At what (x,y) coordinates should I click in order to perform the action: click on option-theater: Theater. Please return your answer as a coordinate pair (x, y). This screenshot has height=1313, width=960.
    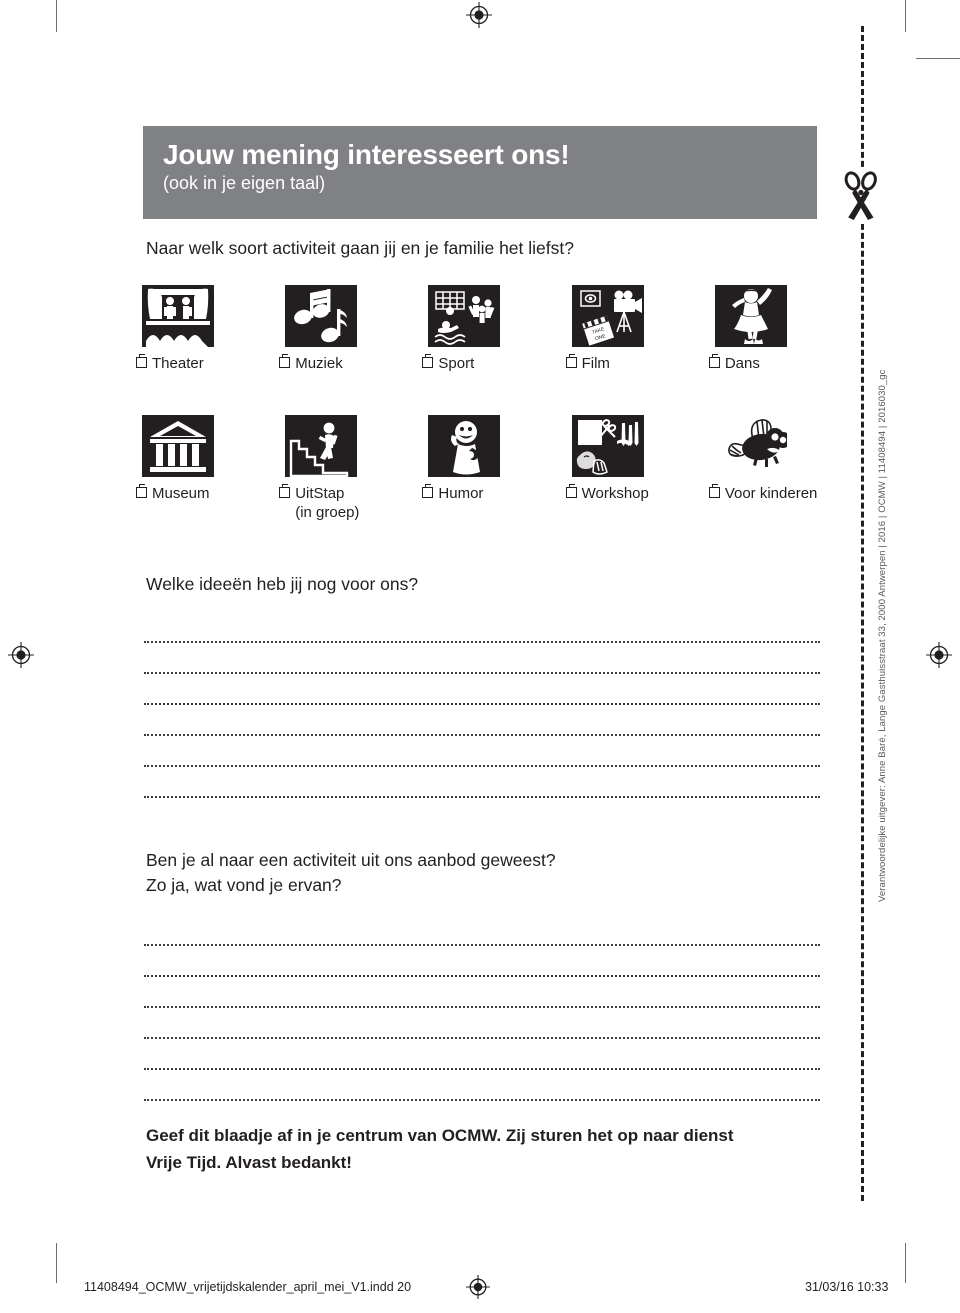
    Looking at the image, I should click on (207, 329).